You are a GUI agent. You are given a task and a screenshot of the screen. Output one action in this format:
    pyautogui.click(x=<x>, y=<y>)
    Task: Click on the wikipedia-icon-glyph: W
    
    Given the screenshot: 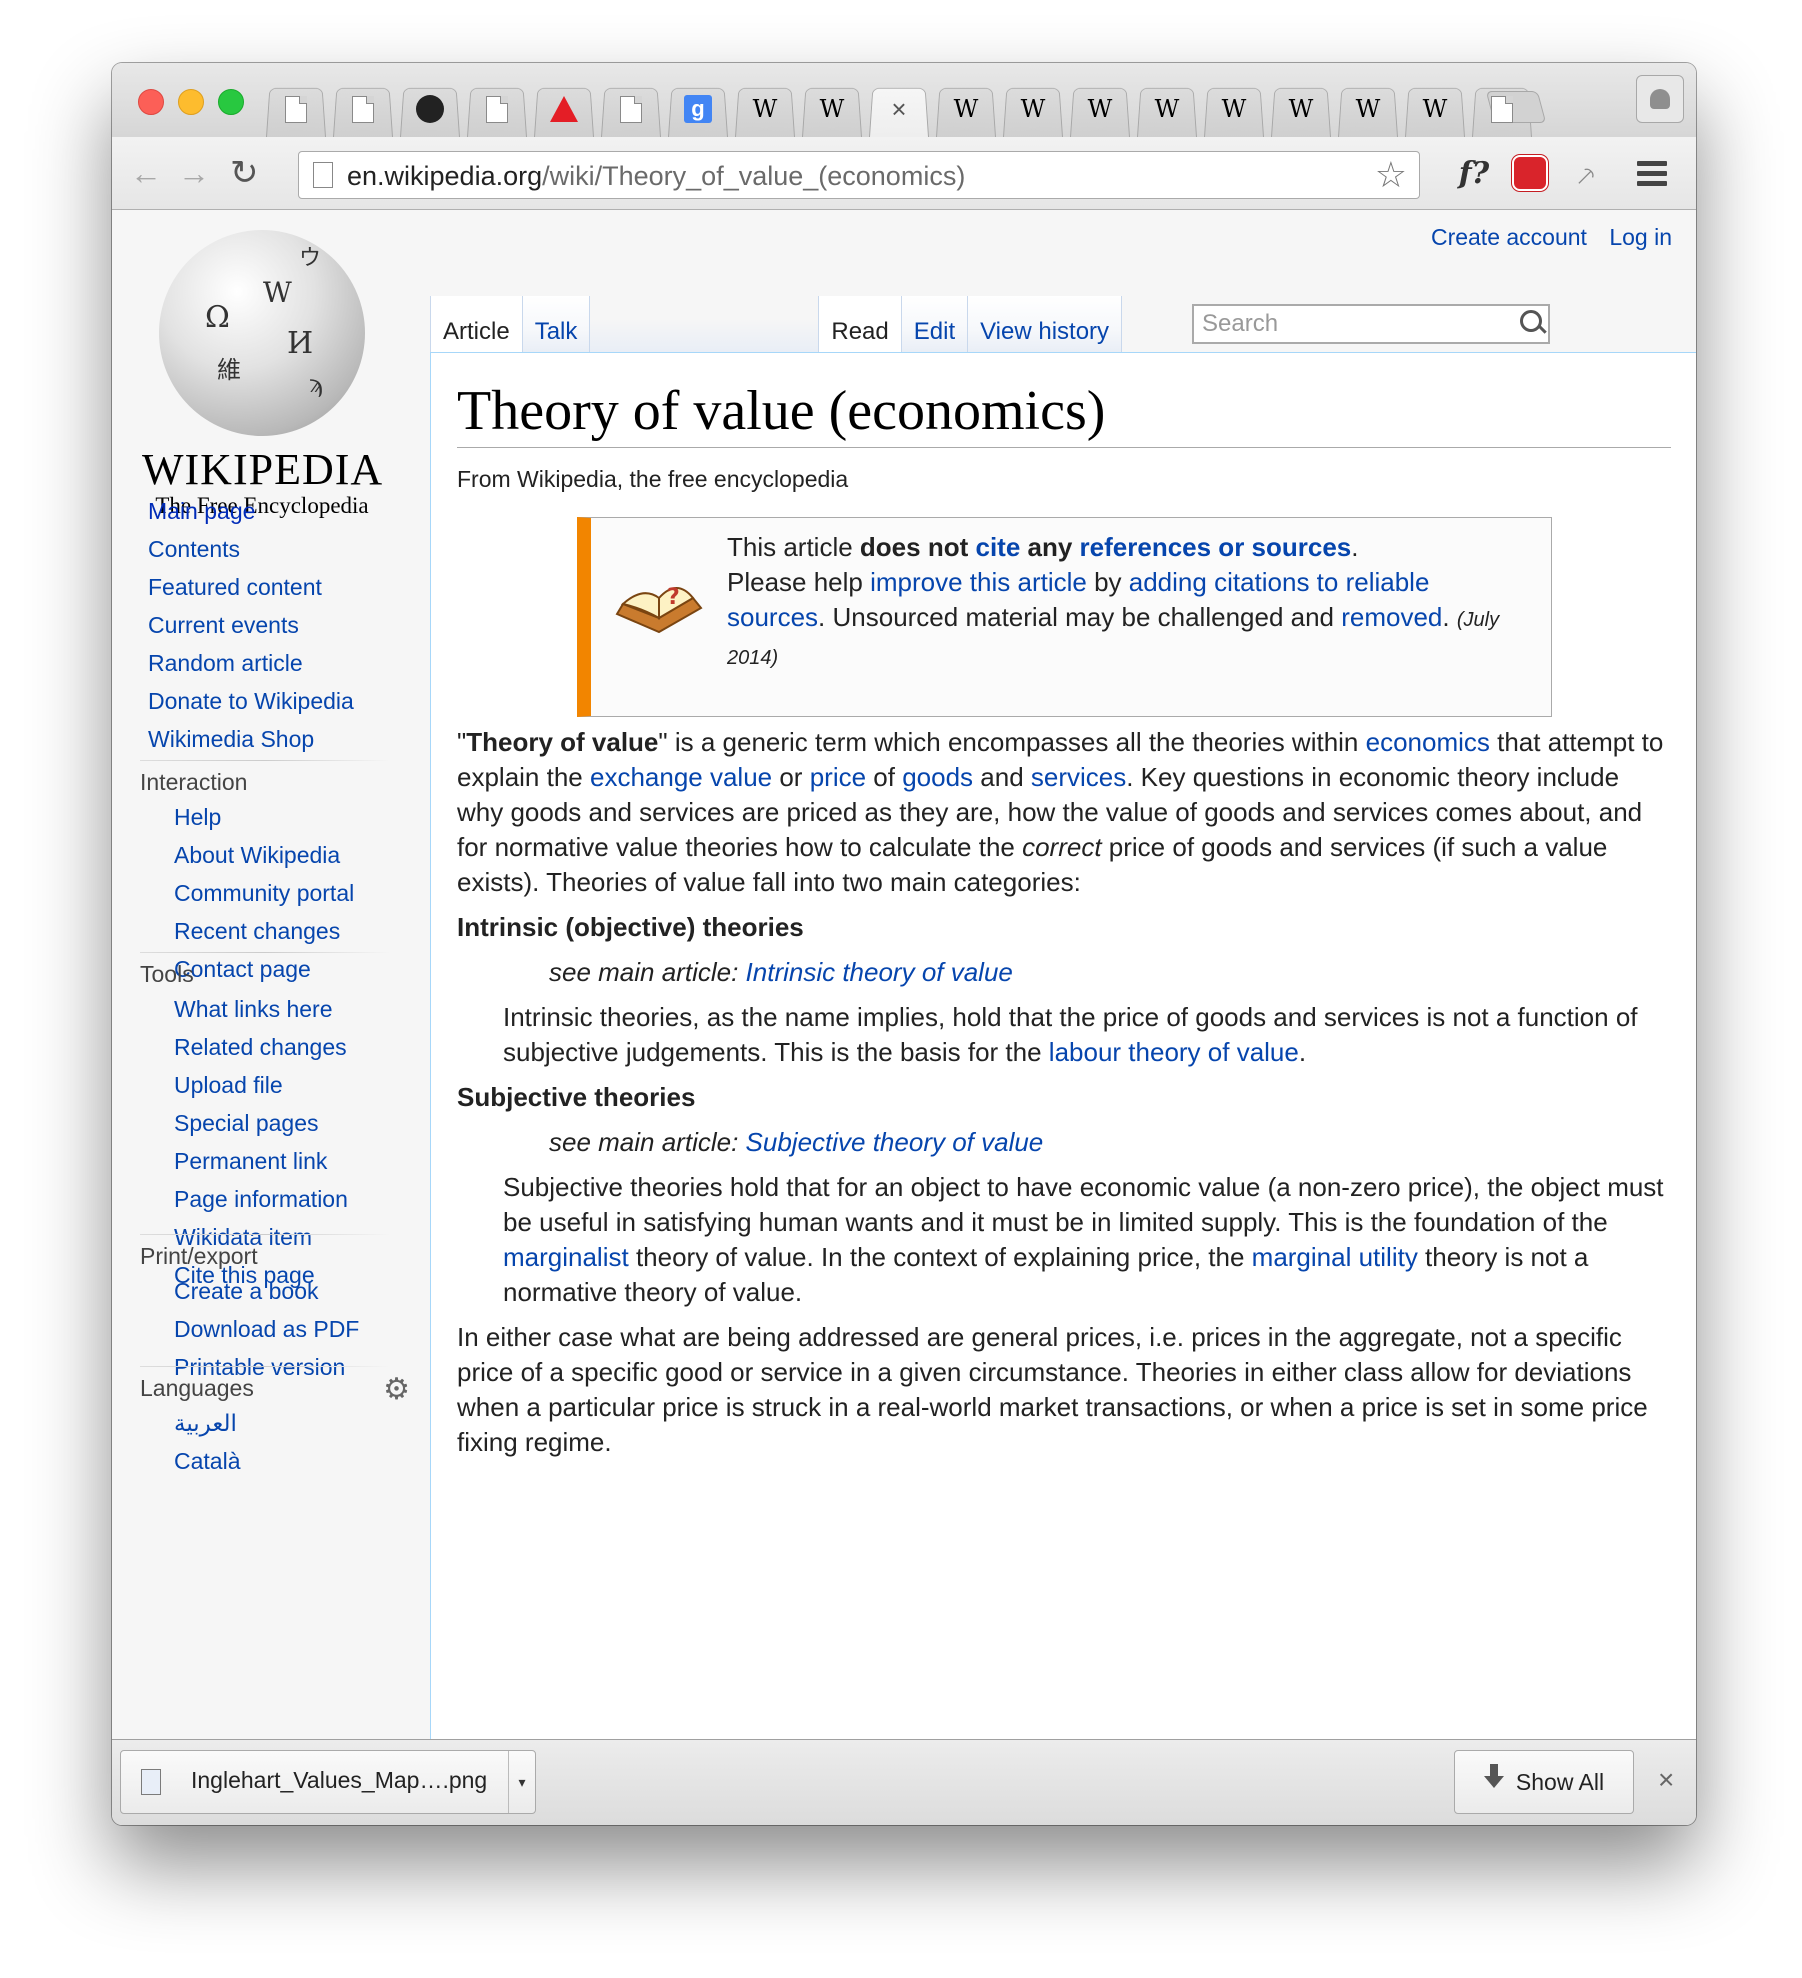 What is the action you would take?
    pyautogui.click(x=832, y=109)
    